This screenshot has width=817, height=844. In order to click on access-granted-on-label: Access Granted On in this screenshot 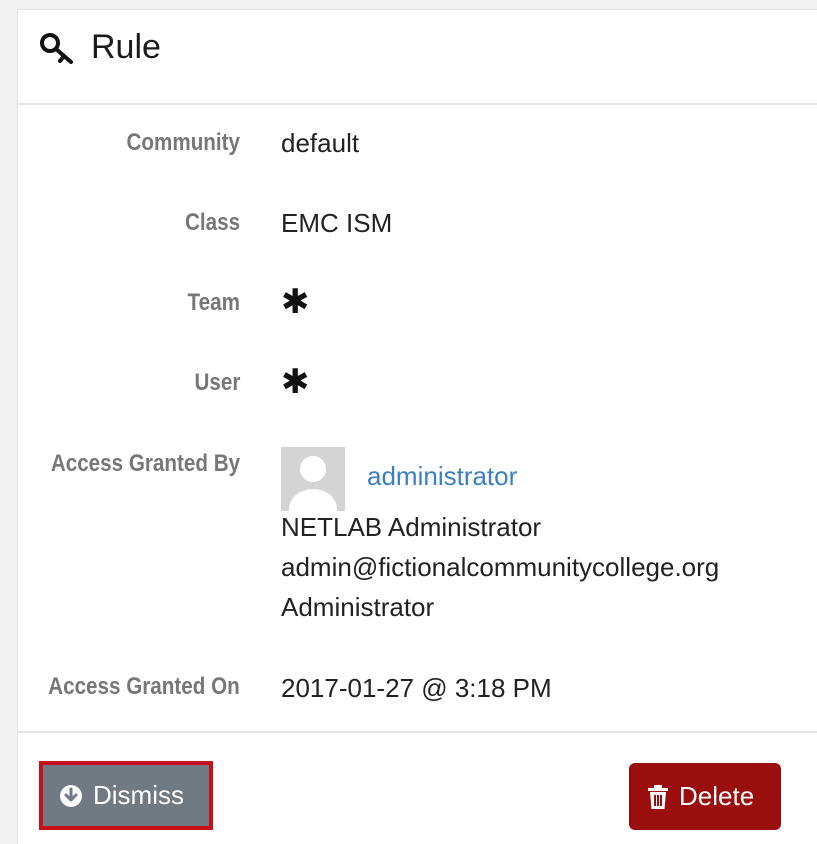, I will do `click(144, 686)`.